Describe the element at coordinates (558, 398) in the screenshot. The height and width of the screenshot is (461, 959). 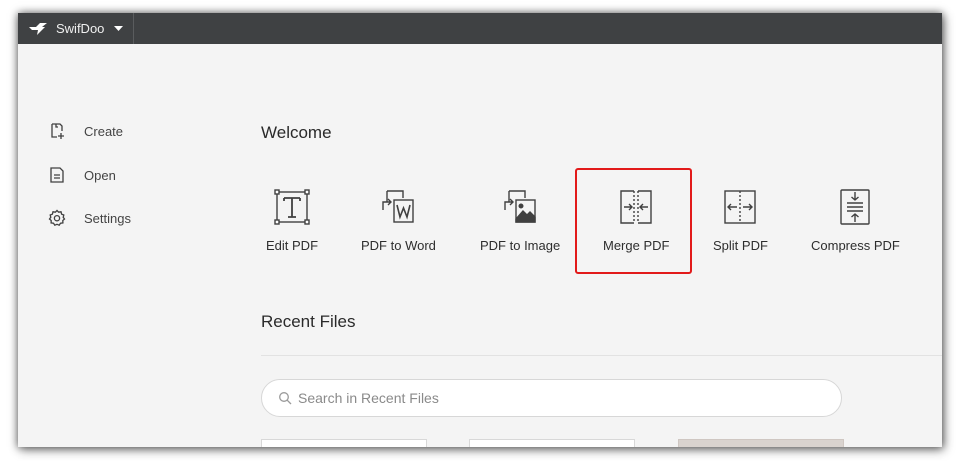
I see `search-input` at that location.